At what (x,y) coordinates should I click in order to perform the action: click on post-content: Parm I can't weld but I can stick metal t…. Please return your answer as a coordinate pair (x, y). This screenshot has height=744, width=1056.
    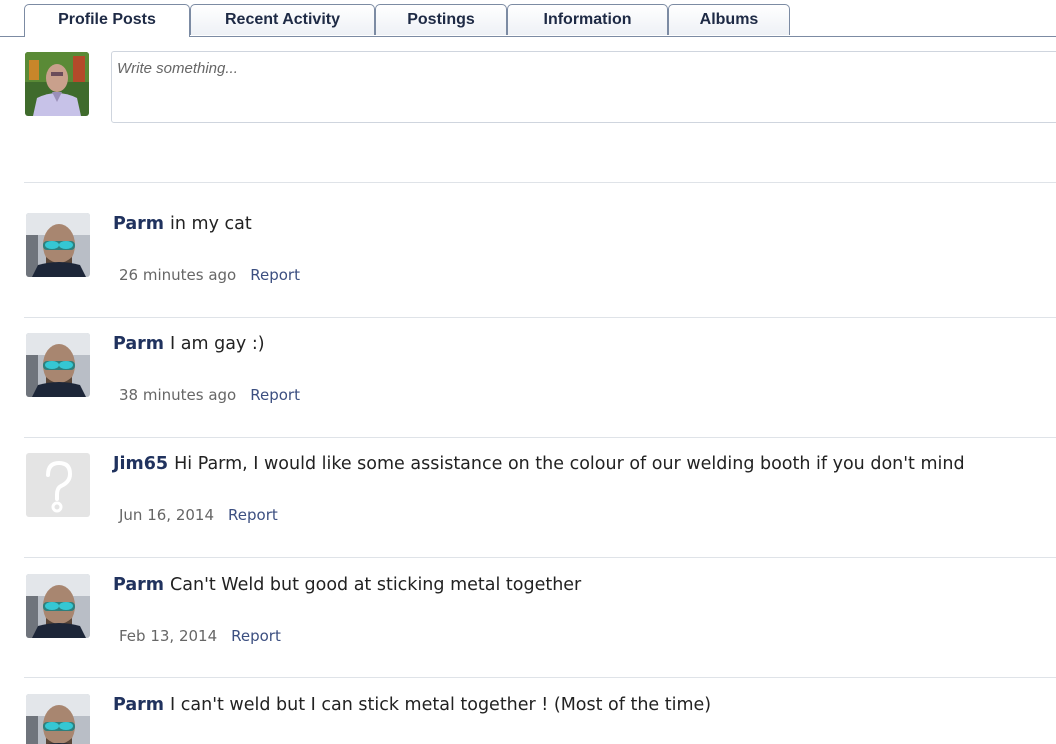
    Looking at the image, I should click on (412, 705).